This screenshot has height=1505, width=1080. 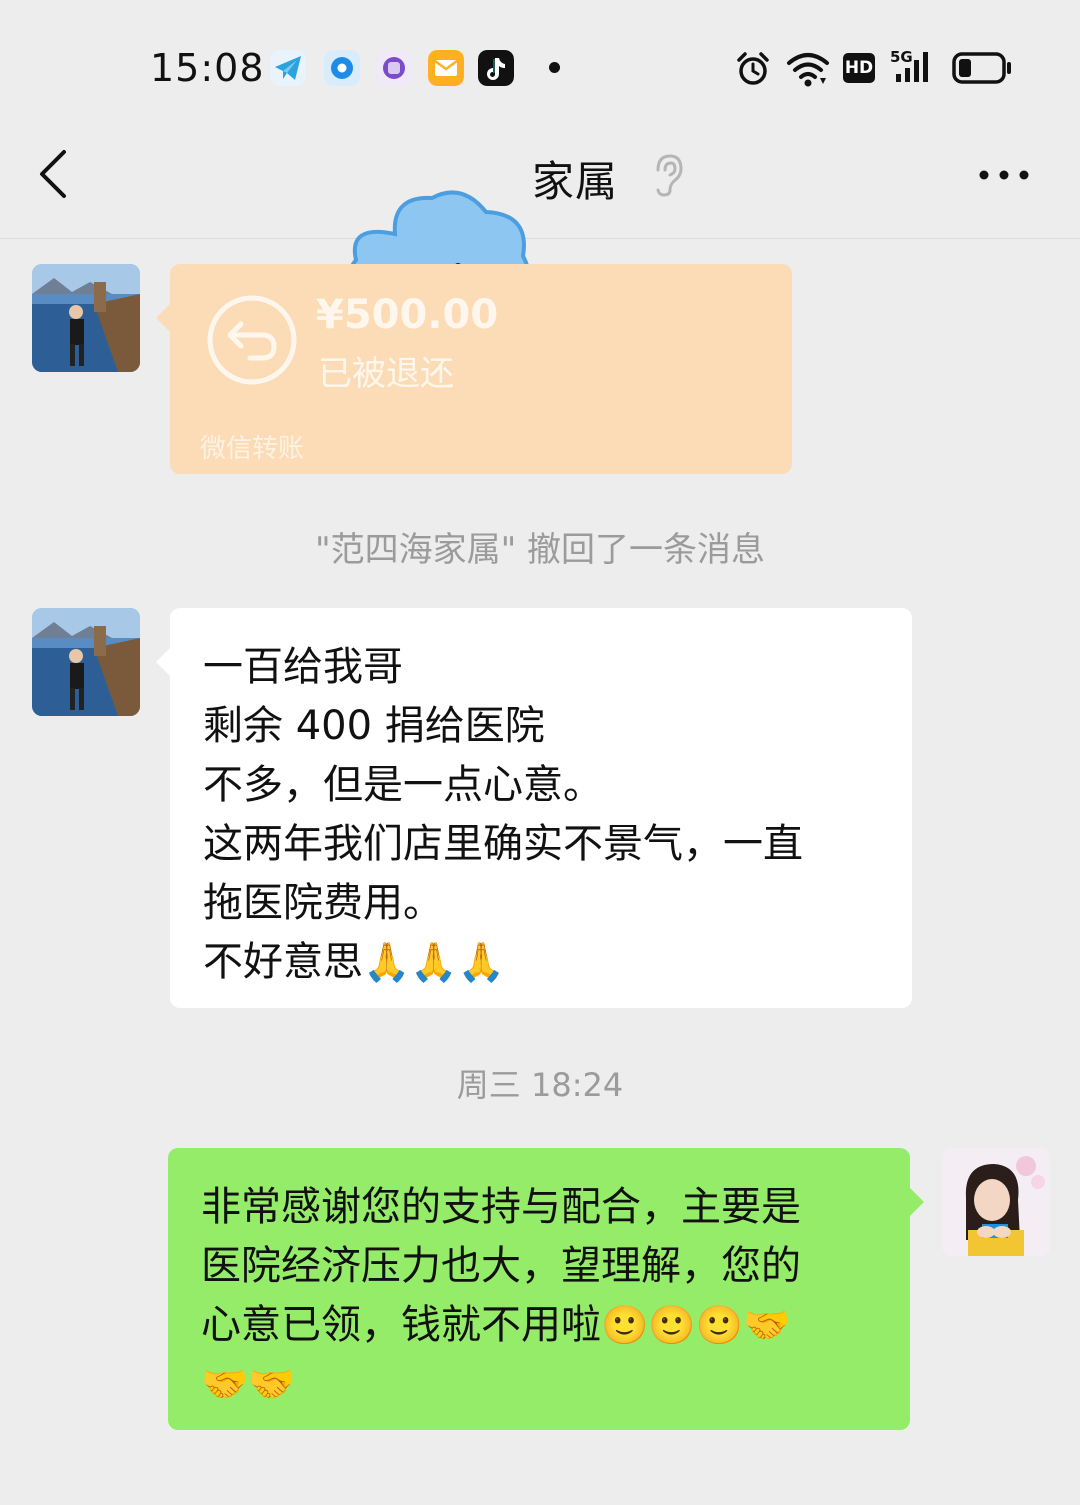 I want to click on network-type-label: 5G, so click(x=901, y=57).